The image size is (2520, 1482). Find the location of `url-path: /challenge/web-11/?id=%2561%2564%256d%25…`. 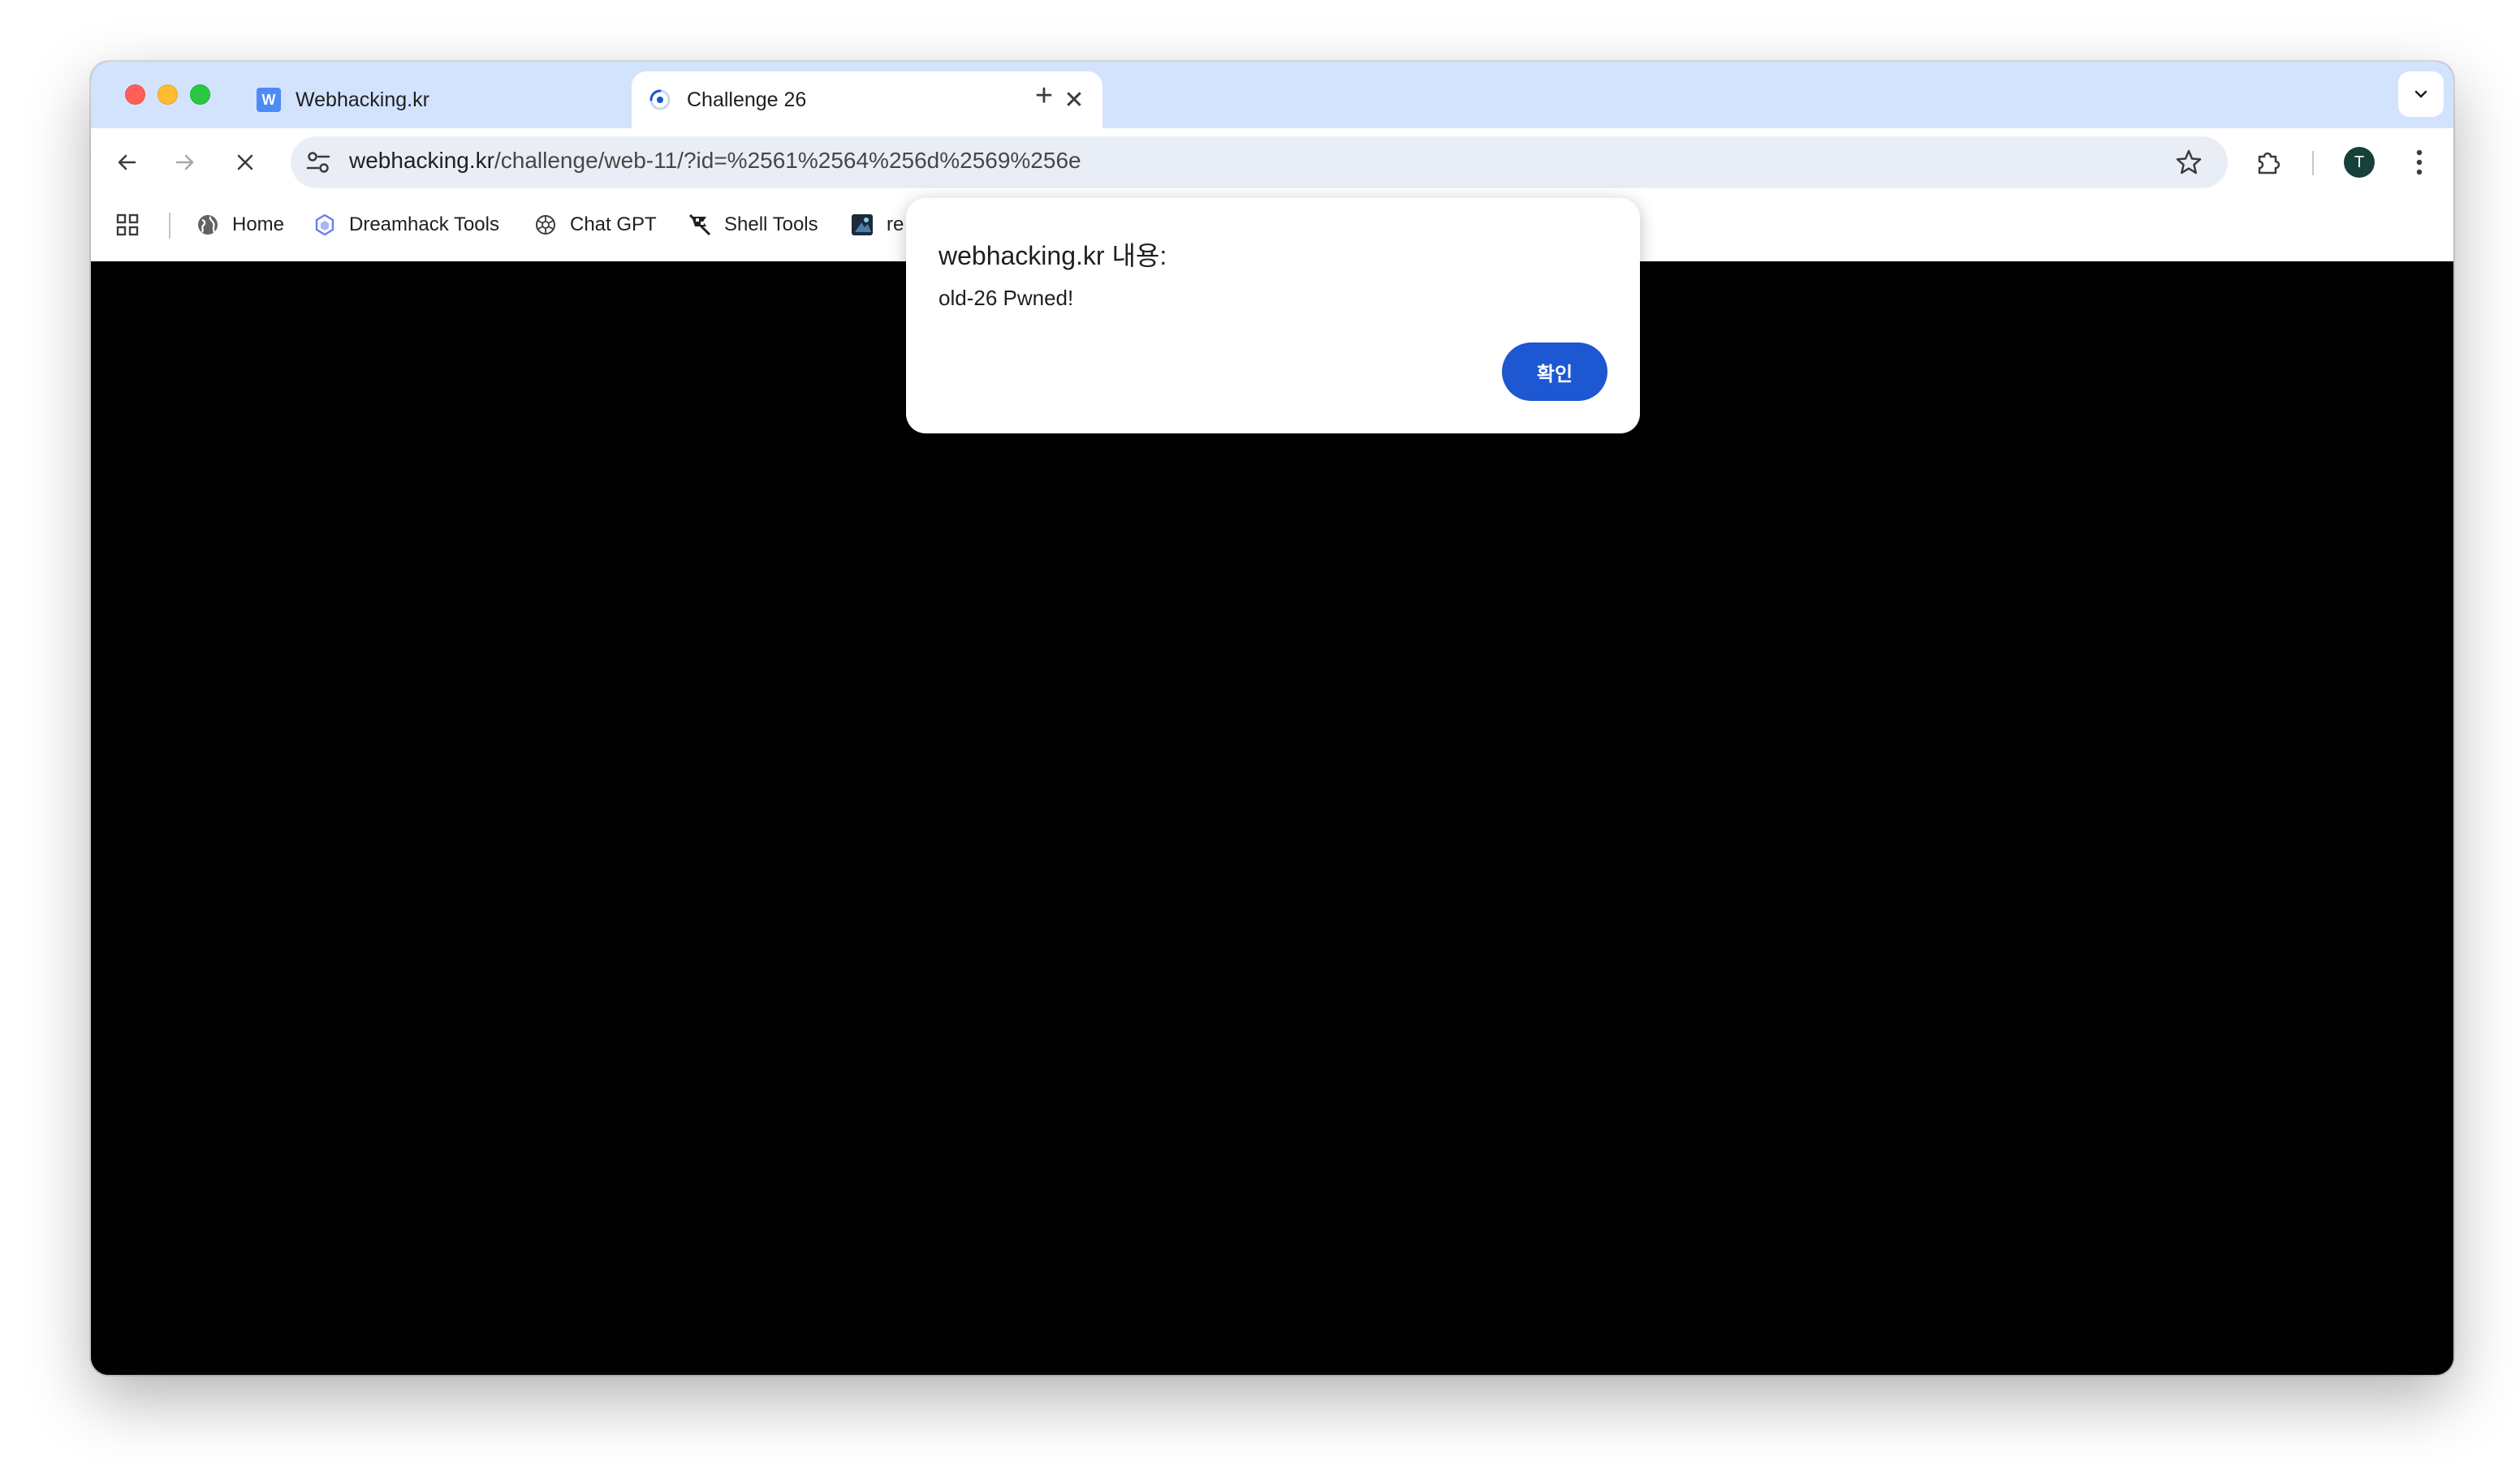

url-path: /challenge/web-11/?id=%2561%2564%256d%25… is located at coordinates (787, 160).